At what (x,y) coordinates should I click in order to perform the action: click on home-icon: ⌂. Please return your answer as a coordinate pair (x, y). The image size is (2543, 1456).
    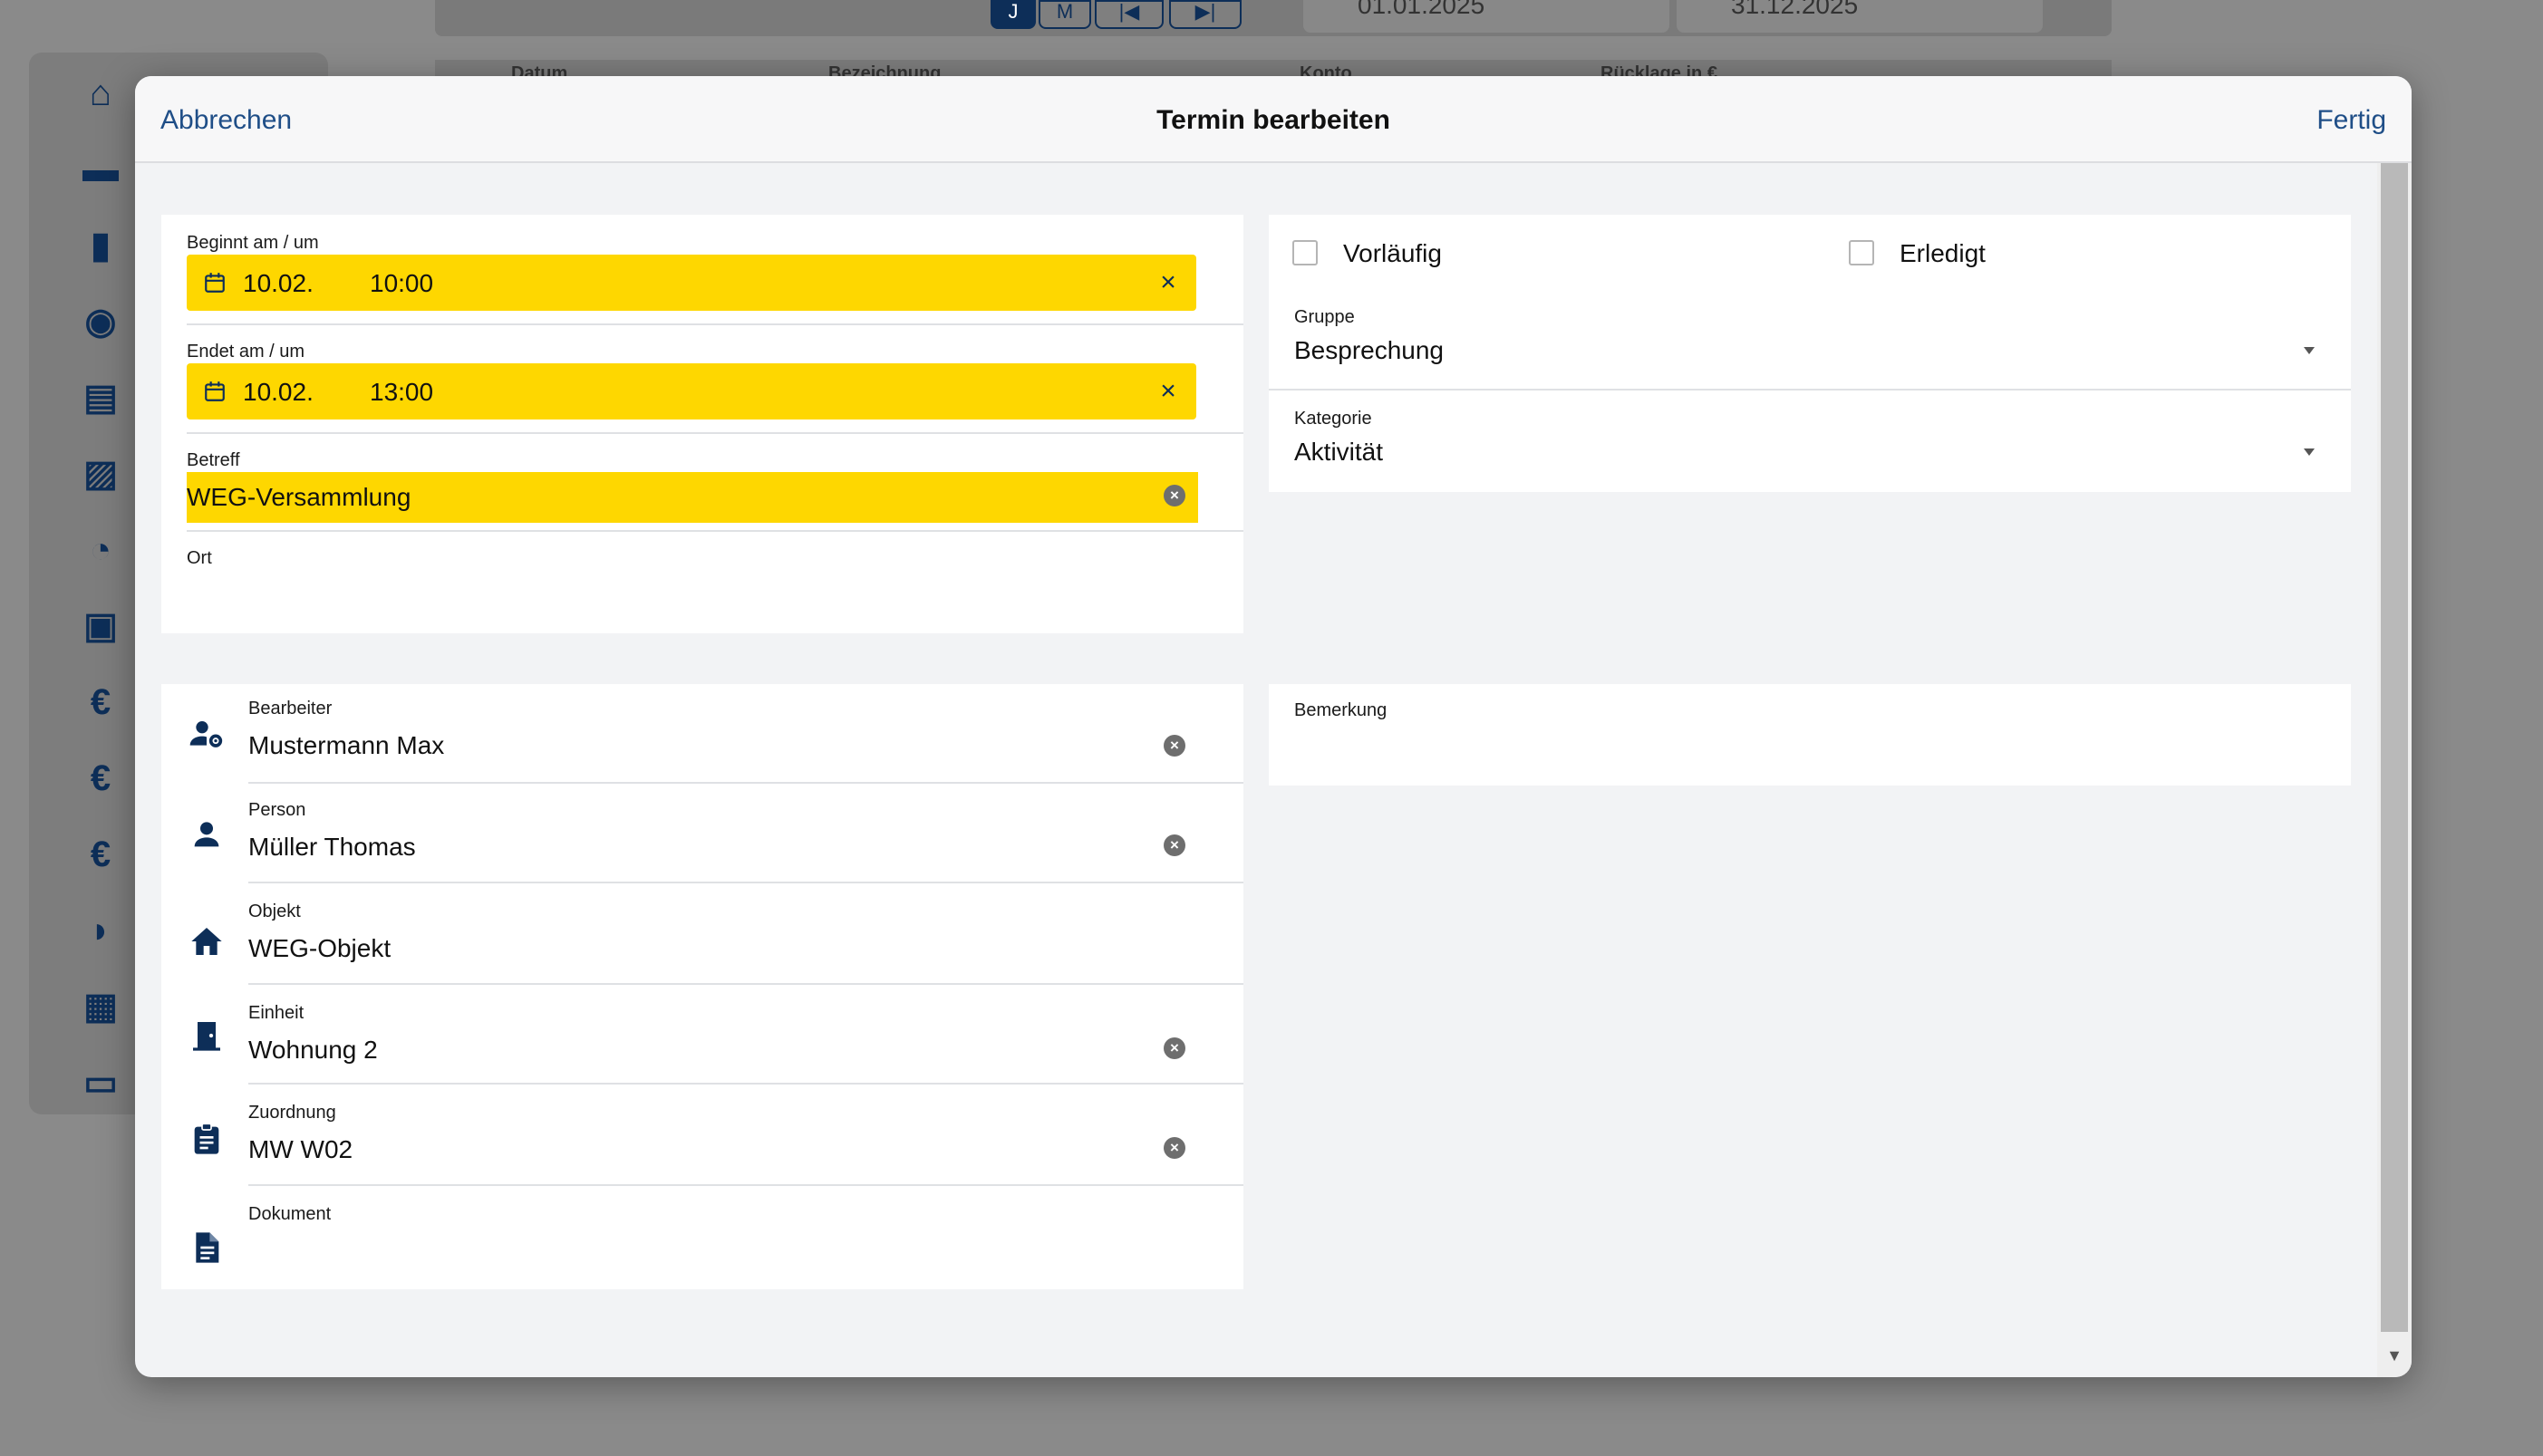
    Looking at the image, I should click on (100, 93).